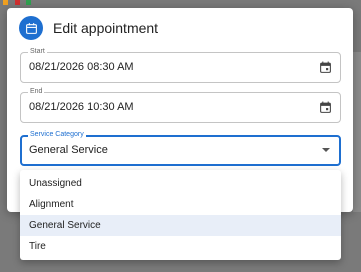 This screenshot has height=272, width=361. What do you see at coordinates (68, 150) in the screenshot?
I see `service-category-value: General Service` at bounding box center [68, 150].